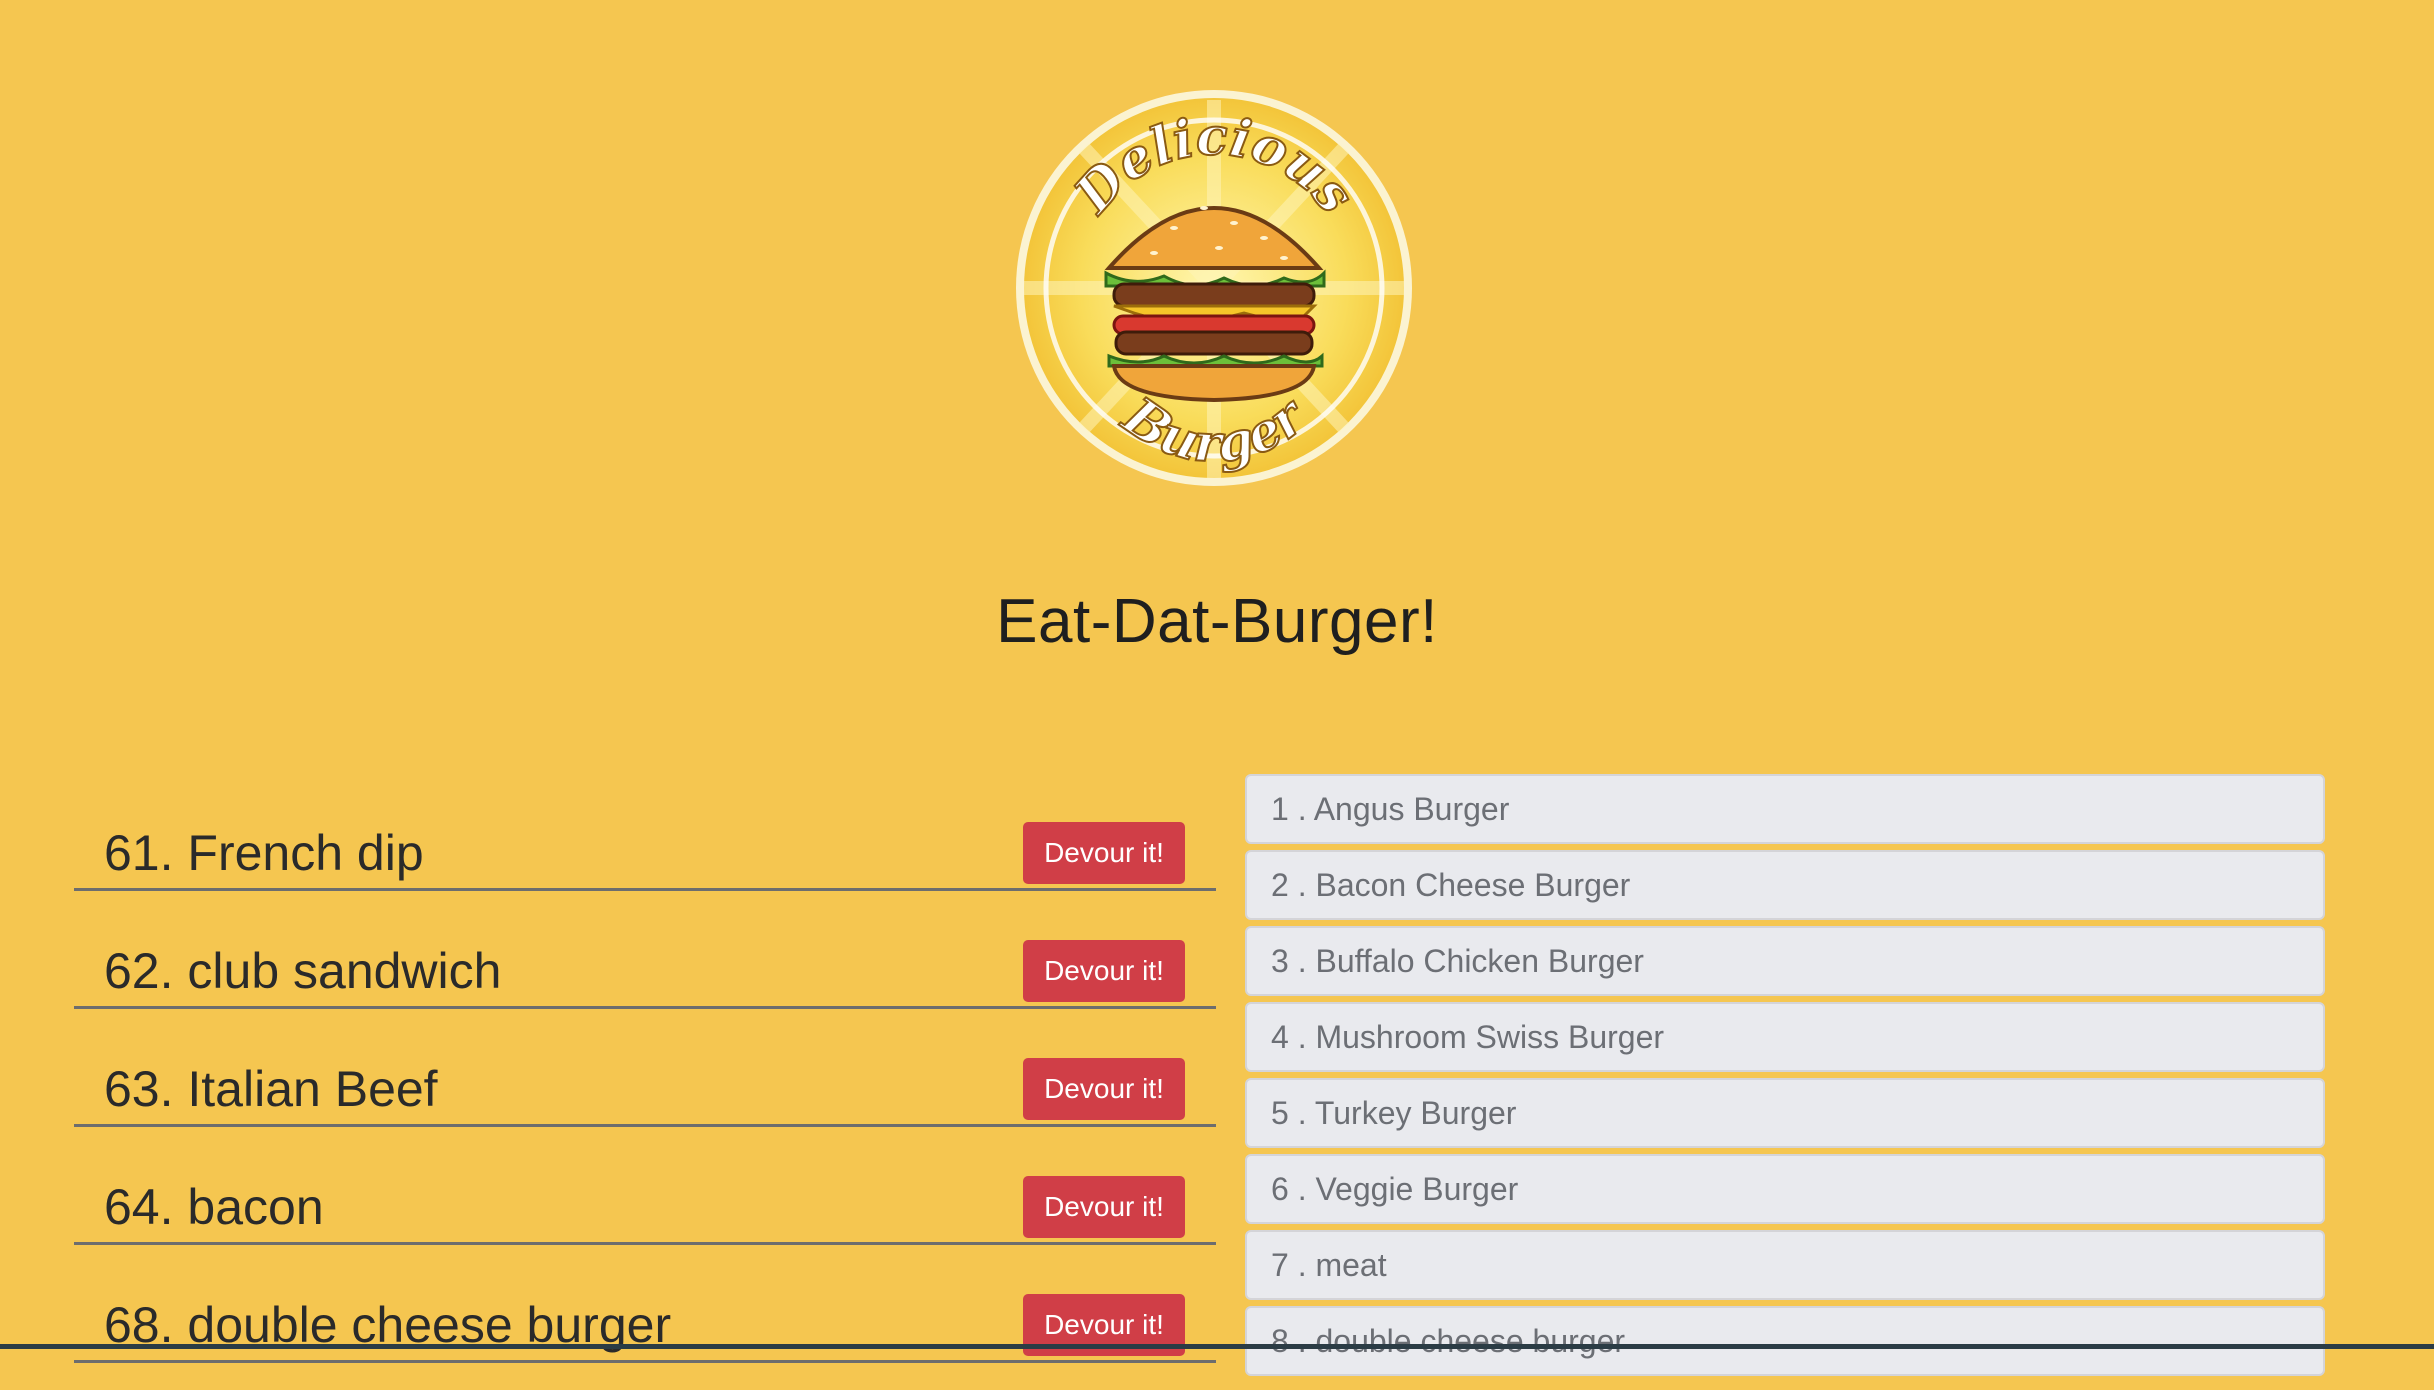 The height and width of the screenshot is (1390, 2434). What do you see at coordinates (1785, 1037) in the screenshot?
I see `devoured-item: 4 . Mushroom Swiss Burger` at bounding box center [1785, 1037].